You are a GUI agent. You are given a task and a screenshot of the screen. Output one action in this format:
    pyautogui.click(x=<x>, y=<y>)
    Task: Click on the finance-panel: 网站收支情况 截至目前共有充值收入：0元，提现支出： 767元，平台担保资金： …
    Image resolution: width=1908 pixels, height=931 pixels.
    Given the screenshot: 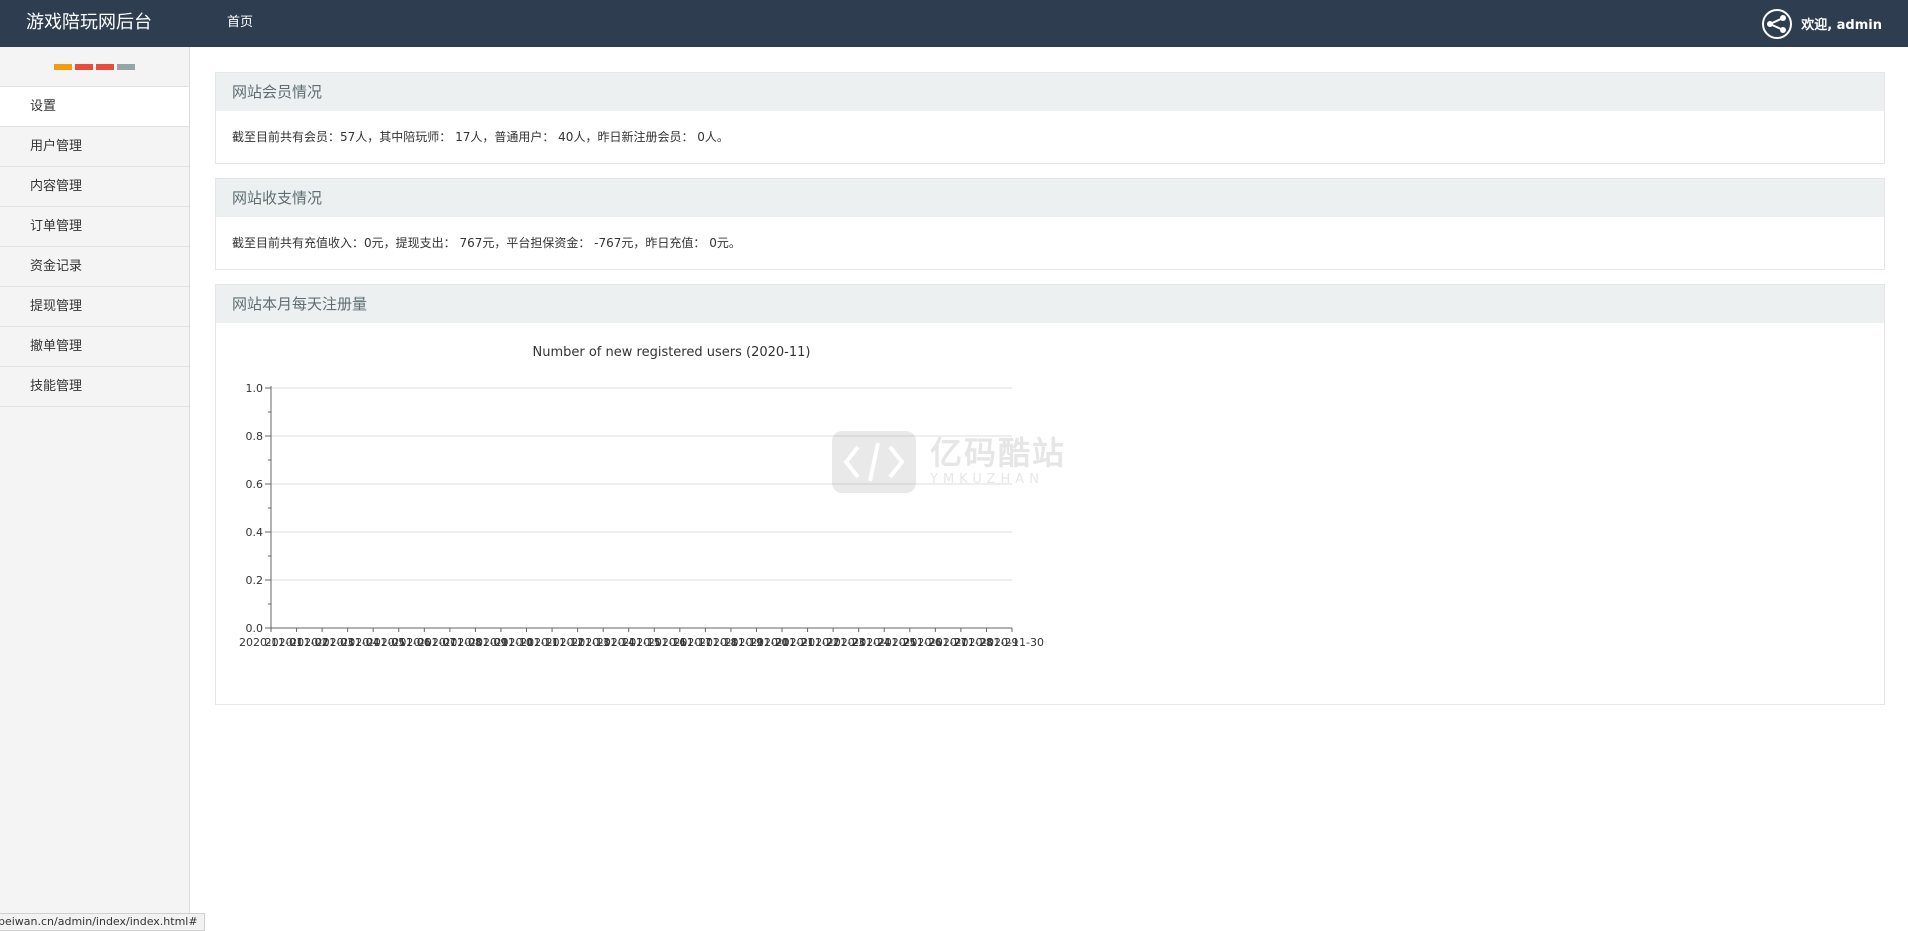 What is the action you would take?
    pyautogui.click(x=1050, y=224)
    